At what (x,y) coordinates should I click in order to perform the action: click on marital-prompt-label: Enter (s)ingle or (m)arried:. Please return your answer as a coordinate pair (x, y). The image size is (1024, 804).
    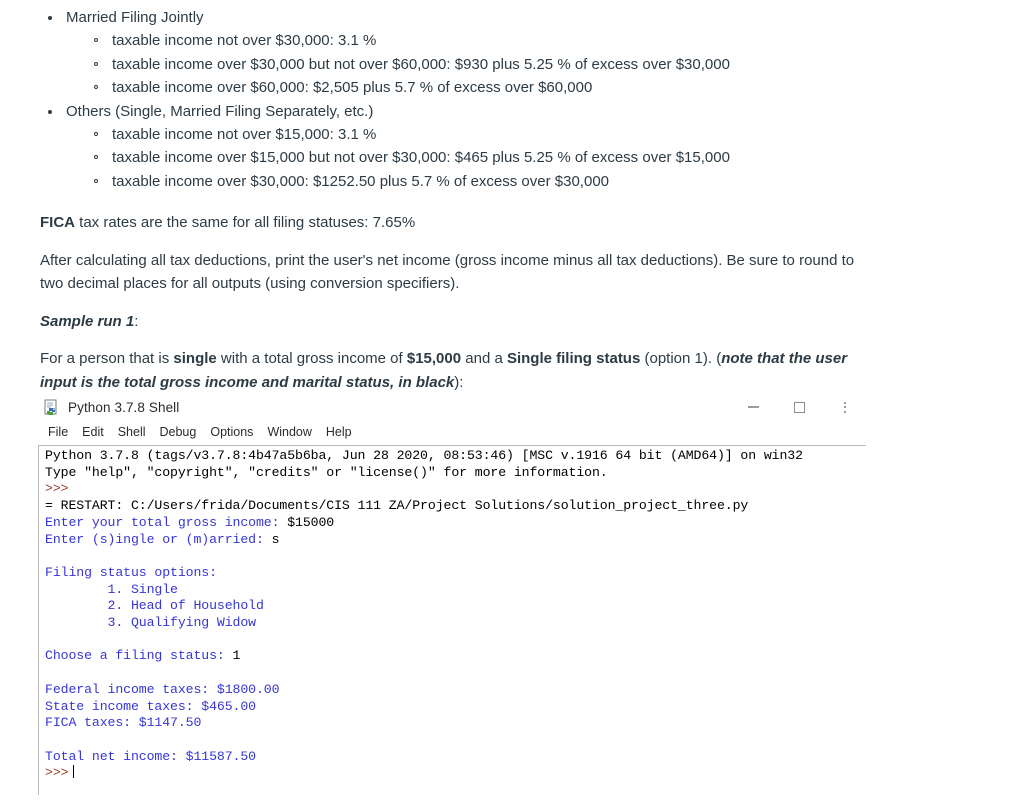
    Looking at the image, I should click on (158, 539).